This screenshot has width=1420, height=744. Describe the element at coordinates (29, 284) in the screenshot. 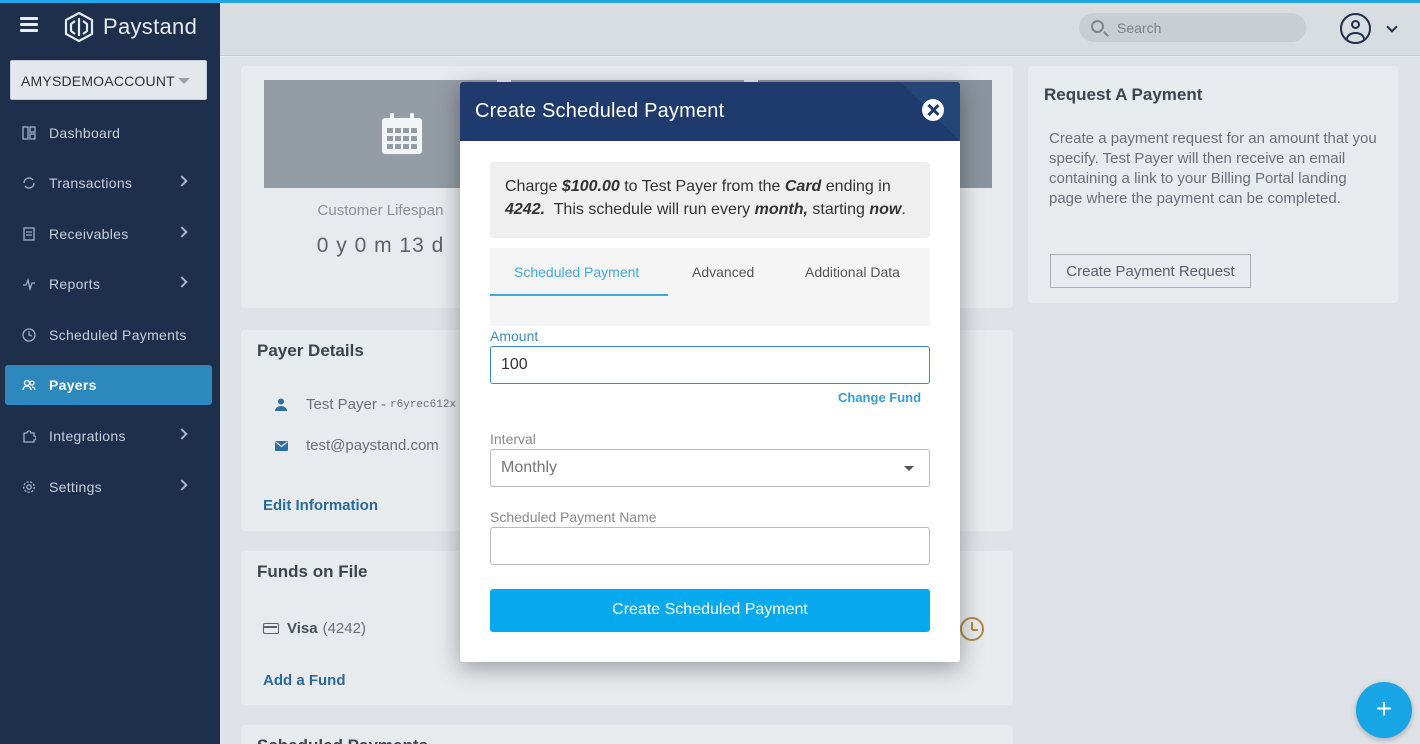

I see `reports-icon` at that location.